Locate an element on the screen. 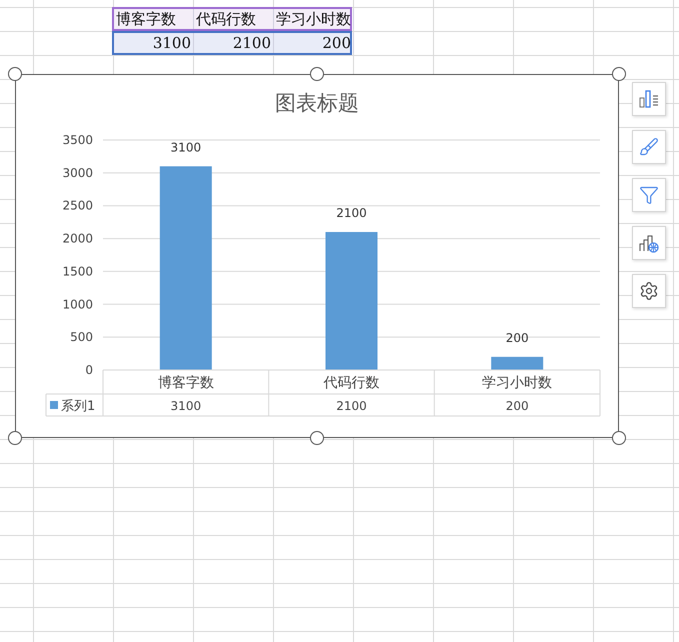 Image resolution: width=679 pixels, height=642 pixels. filter-icon is located at coordinates (649, 195).